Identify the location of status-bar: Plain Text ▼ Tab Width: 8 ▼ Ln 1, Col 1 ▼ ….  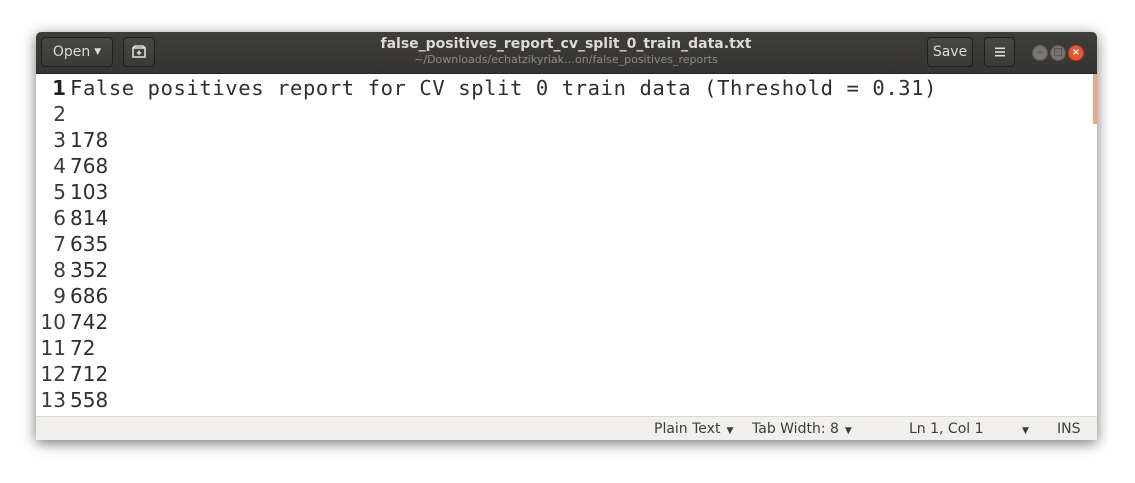
(566, 428).